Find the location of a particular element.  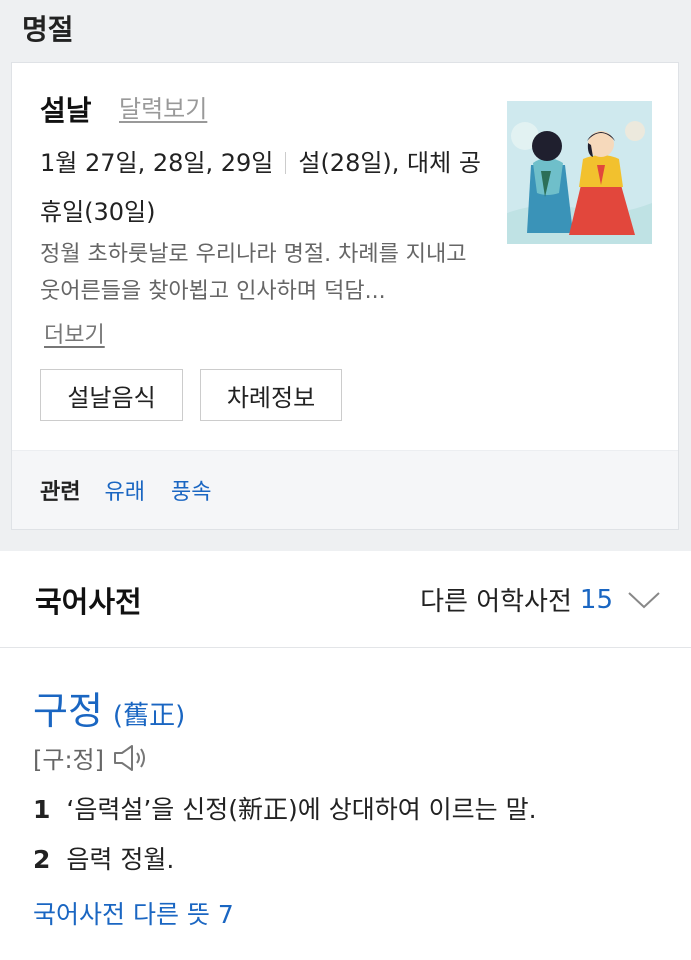

hanja: (舊正) is located at coordinates (149, 716).